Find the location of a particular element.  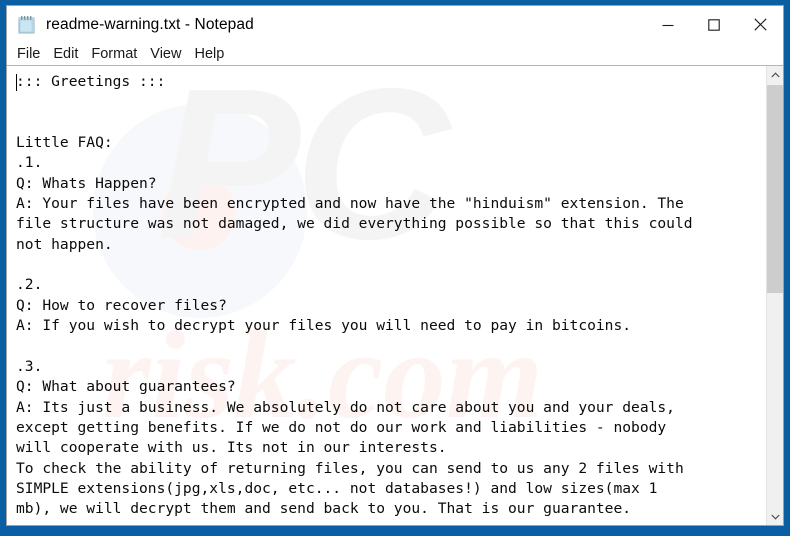

scroll-up-arrow-icon is located at coordinates (775, 74).